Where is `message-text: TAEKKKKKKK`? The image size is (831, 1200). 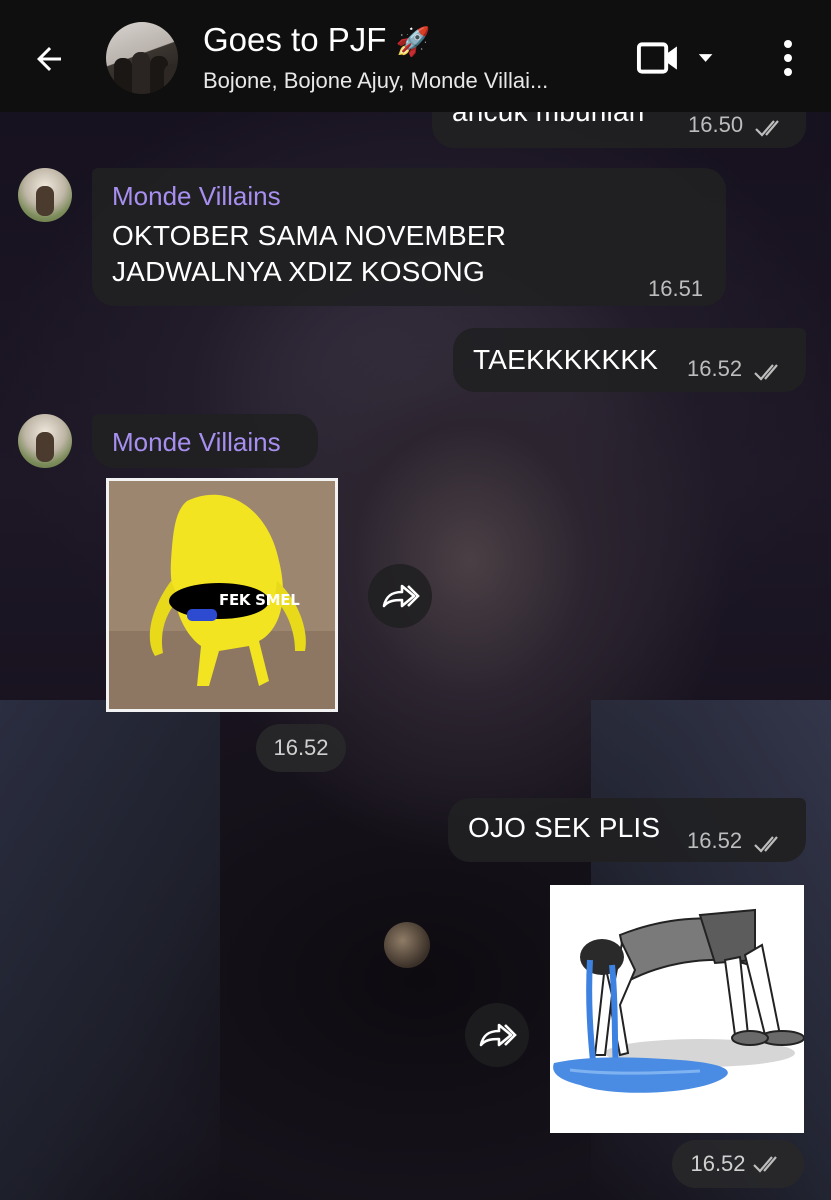 message-text: TAEKKKKKKK is located at coordinates (566, 359).